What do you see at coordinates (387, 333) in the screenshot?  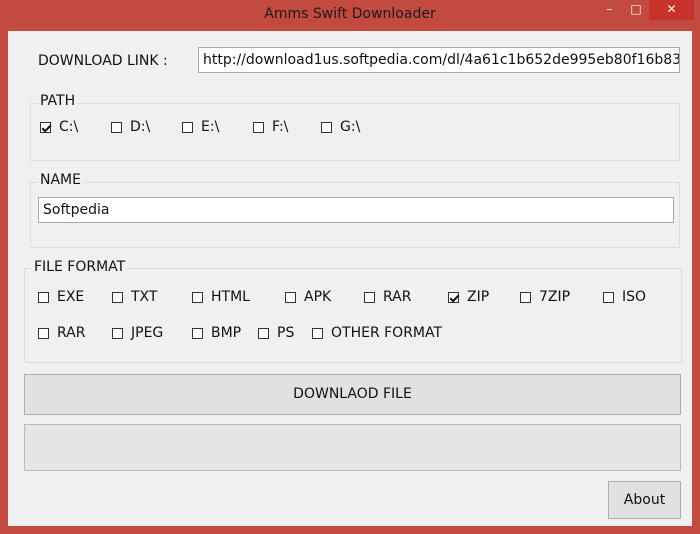 I see `checkbox-label: OTHER FORMAT` at bounding box center [387, 333].